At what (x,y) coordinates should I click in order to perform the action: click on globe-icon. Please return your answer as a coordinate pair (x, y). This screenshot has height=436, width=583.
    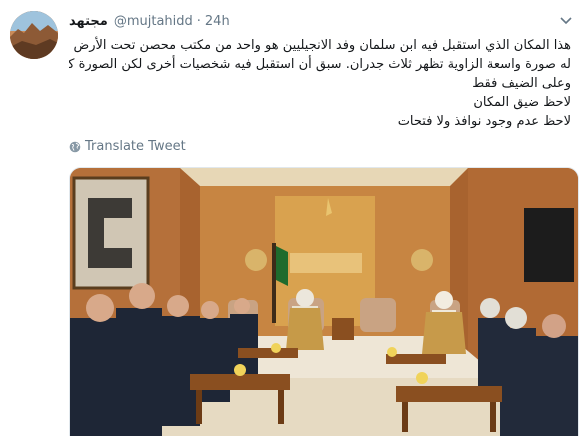
    Looking at the image, I should click on (75, 146).